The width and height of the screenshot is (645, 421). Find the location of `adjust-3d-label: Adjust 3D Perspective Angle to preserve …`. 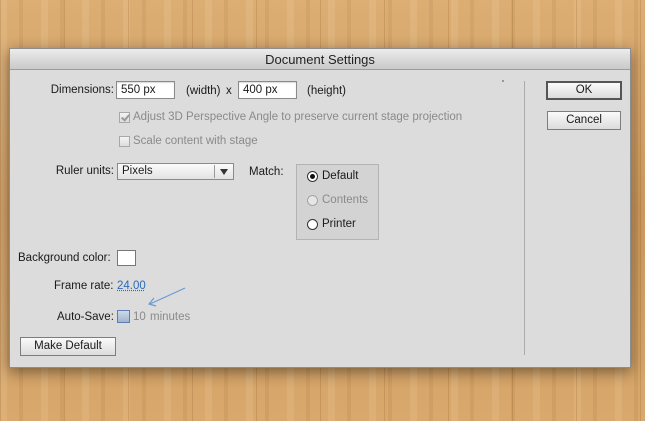

adjust-3d-label: Adjust 3D Perspective Angle to preserve … is located at coordinates (298, 117).